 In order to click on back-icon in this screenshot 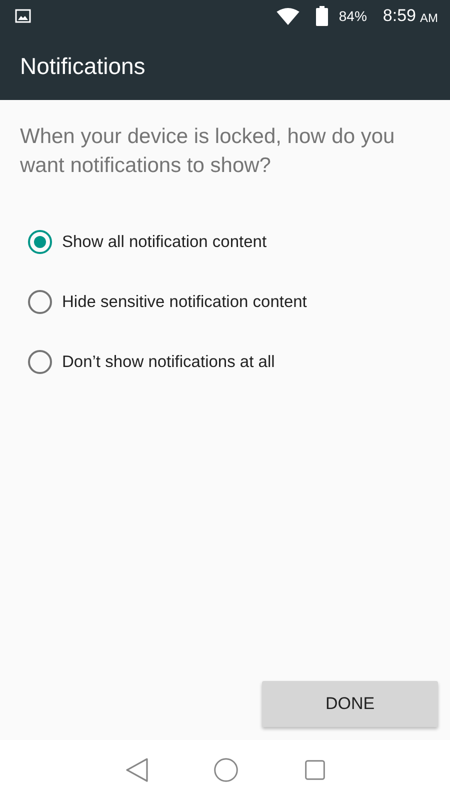, I will do `click(136, 770)`.